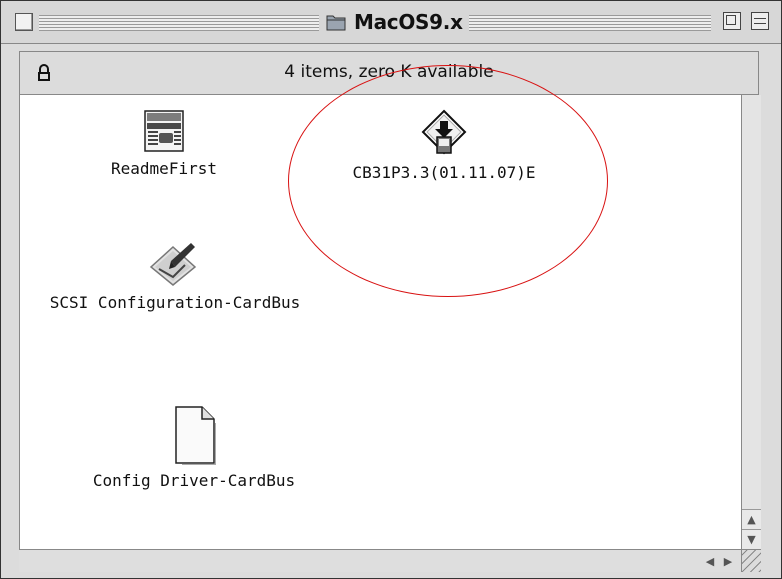 This screenshot has height=579, width=782. What do you see at coordinates (751, 322) in the screenshot?
I see `vertical-scrollbar: ▲ ▼` at bounding box center [751, 322].